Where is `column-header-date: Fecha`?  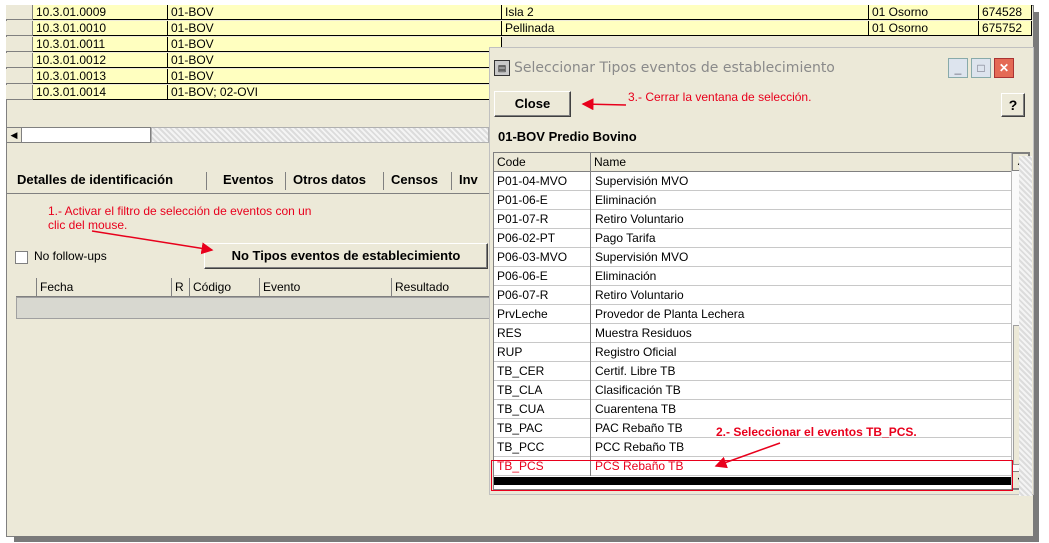
column-header-date: Fecha is located at coordinates (103, 287).